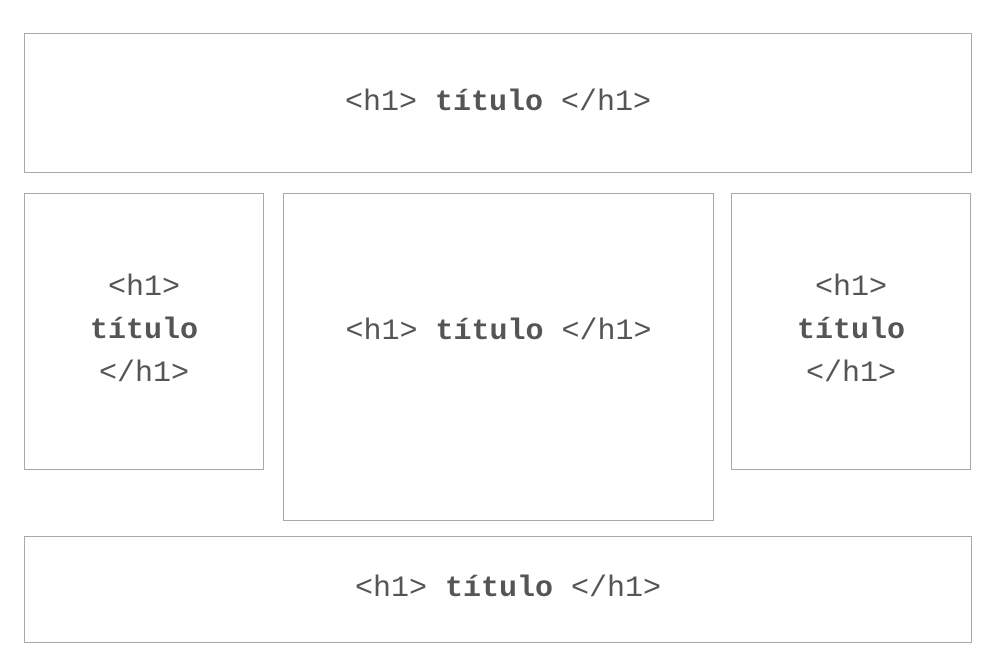  I want to click on left-column-block: <h1> título </h1>, so click(144, 331).